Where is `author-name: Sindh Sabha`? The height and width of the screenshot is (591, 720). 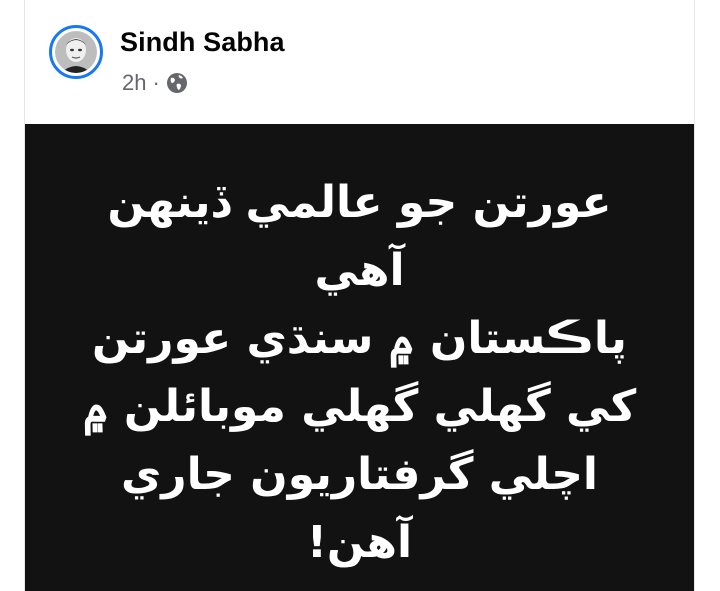
author-name: Sindh Sabha is located at coordinates (202, 42).